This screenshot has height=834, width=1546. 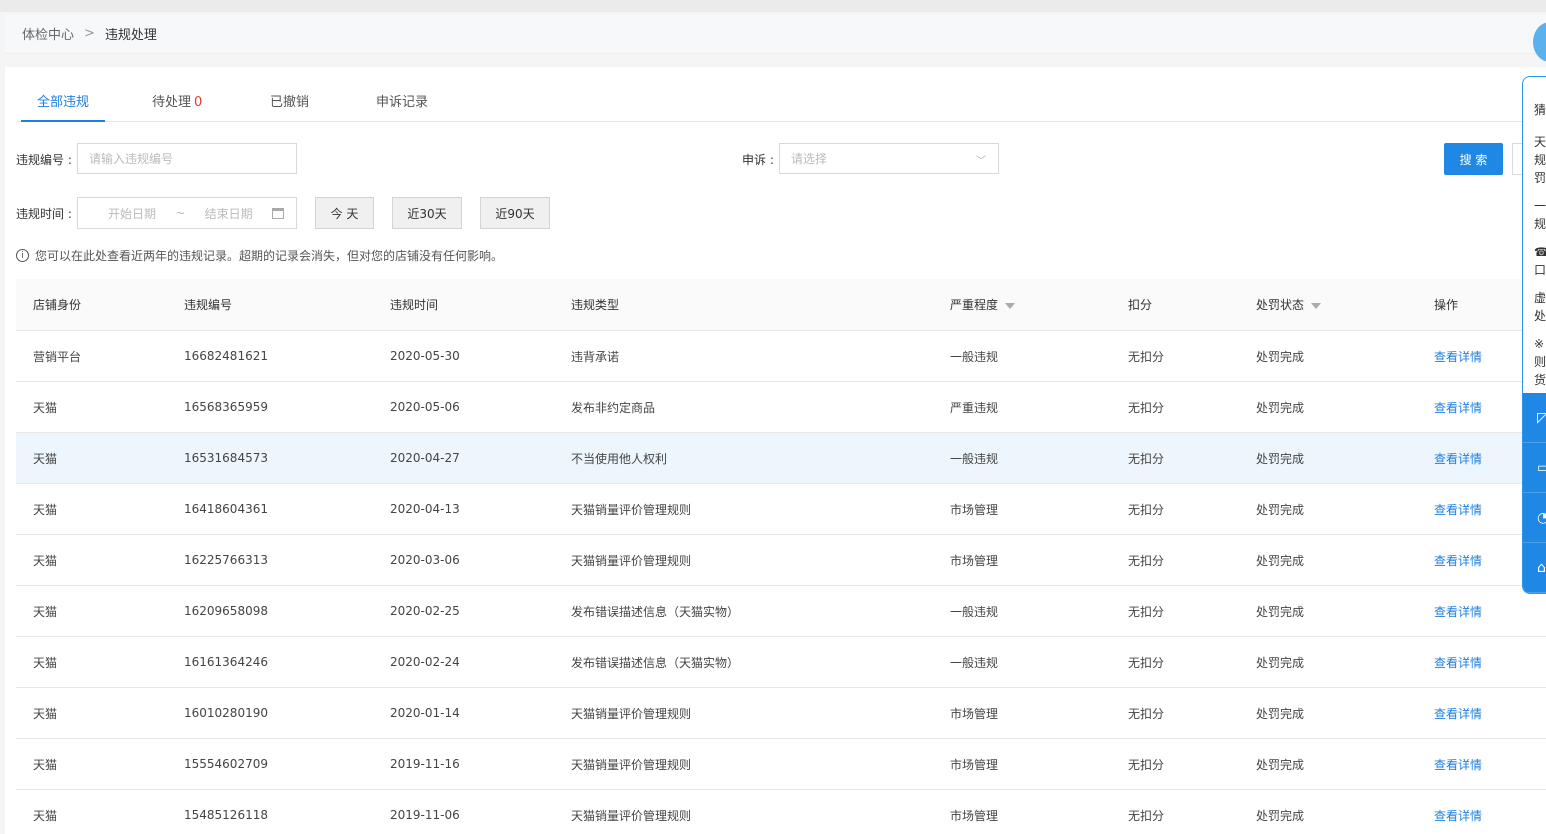 I want to click on header-penalty-status: 处罚状态, so click(x=1289, y=304).